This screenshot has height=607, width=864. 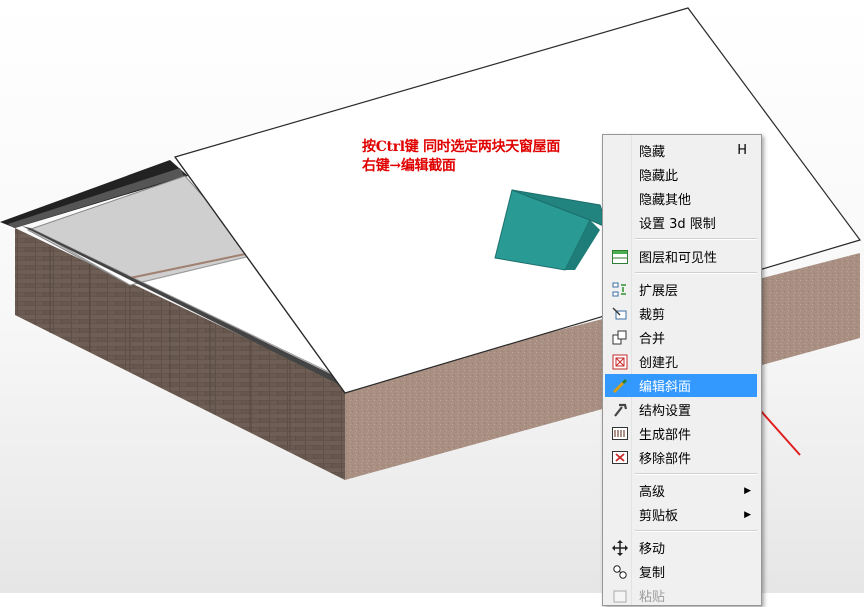 What do you see at coordinates (620, 257) in the screenshot?
I see `layers-icon` at bounding box center [620, 257].